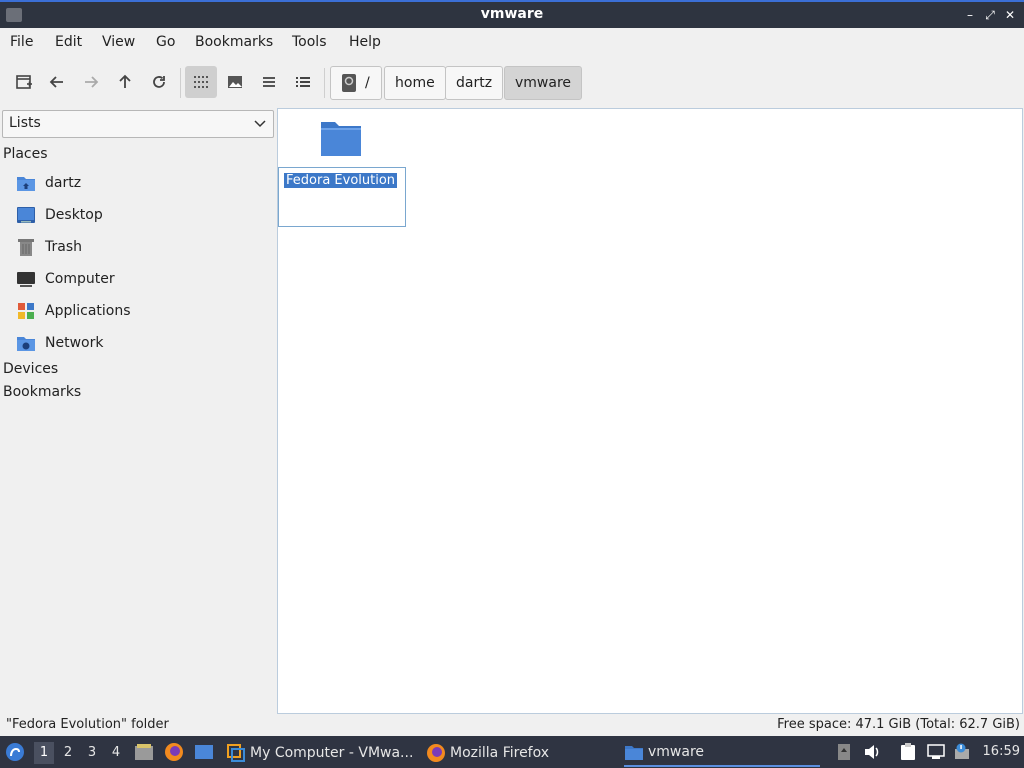 The height and width of the screenshot is (768, 1024). What do you see at coordinates (676, 752) in the screenshot?
I see `task-label: vmware` at bounding box center [676, 752].